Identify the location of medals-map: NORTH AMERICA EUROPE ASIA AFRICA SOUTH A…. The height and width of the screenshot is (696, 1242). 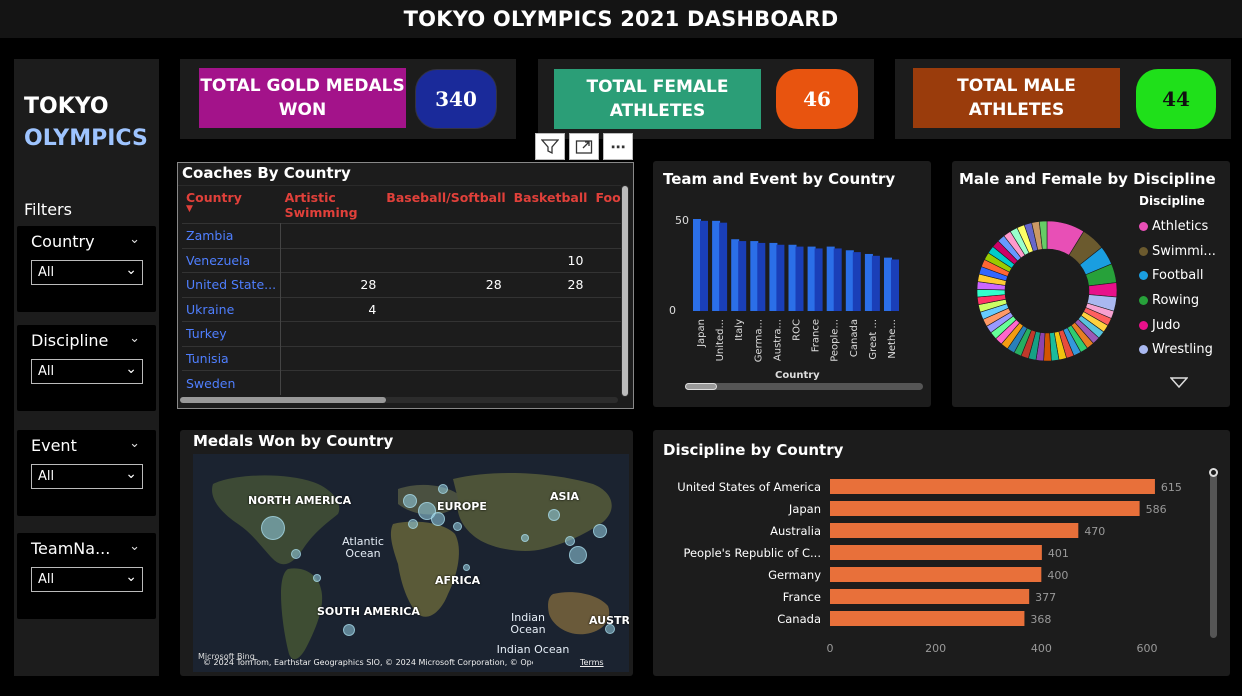
(411, 563).